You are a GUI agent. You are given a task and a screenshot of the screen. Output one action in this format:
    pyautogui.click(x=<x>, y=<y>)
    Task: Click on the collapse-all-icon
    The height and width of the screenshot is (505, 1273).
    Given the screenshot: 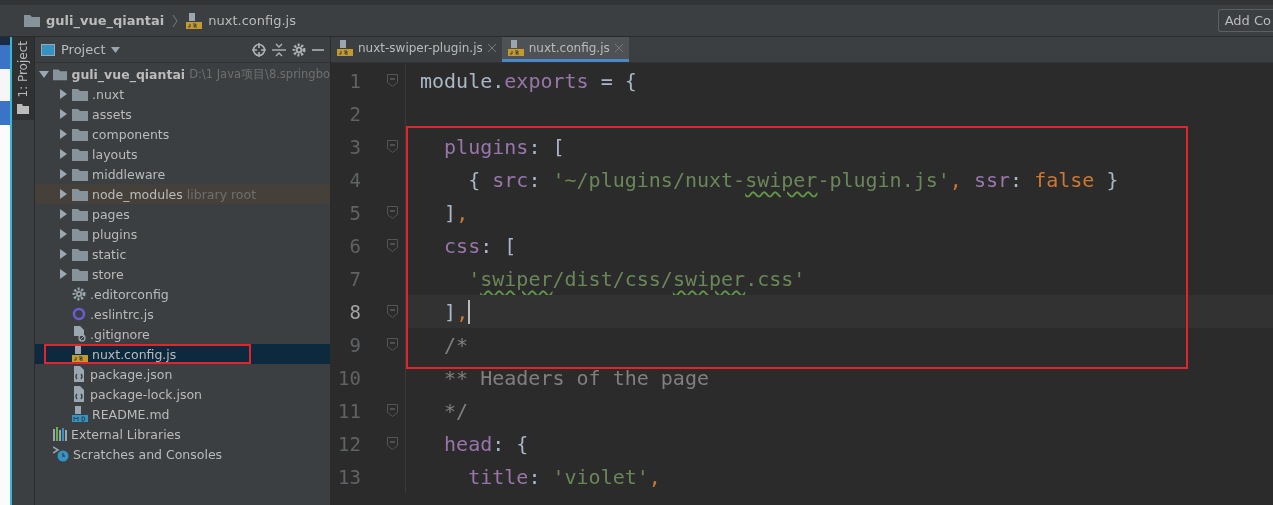 What is the action you would take?
    pyautogui.click(x=279, y=49)
    